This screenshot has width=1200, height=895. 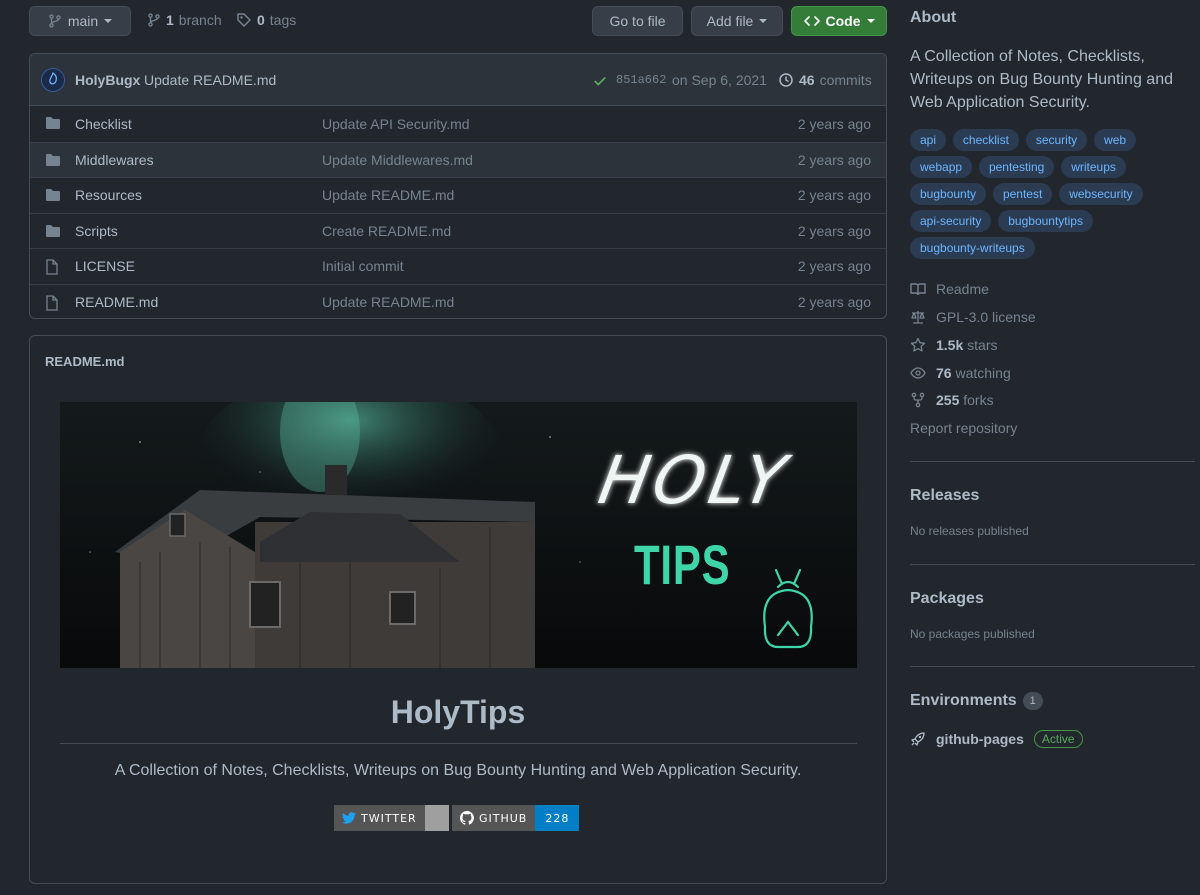 What do you see at coordinates (985, 140) in the screenshot?
I see `topic-tag: checklist` at bounding box center [985, 140].